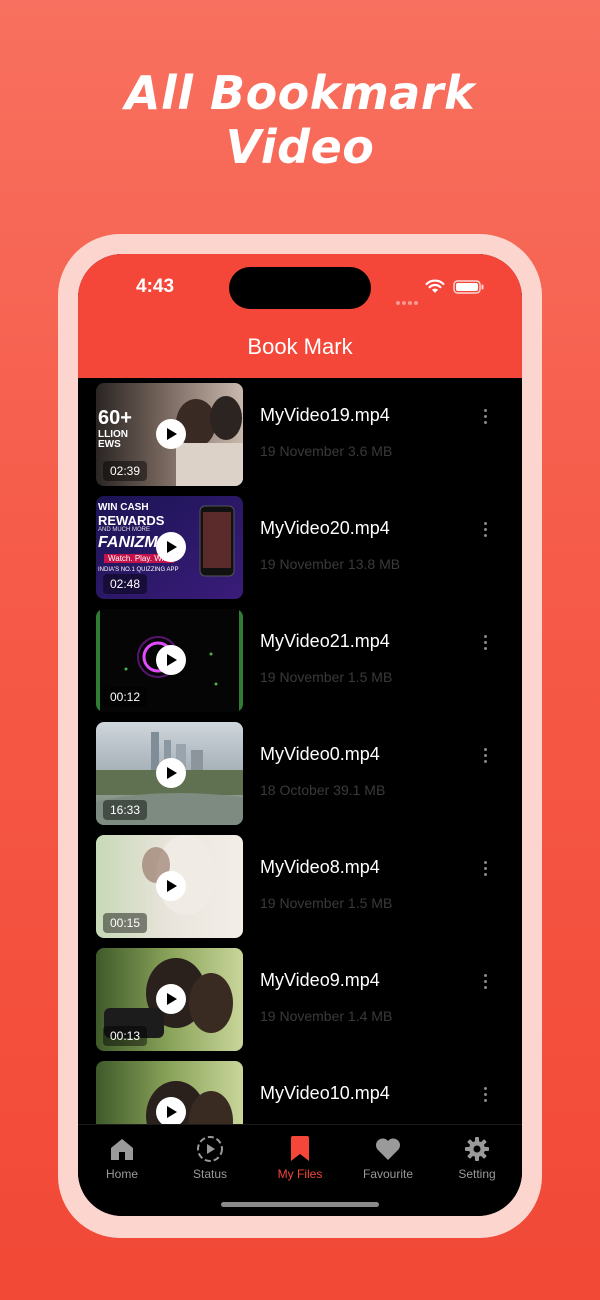  What do you see at coordinates (123, 507) in the screenshot?
I see `thumb-text-1: WIN CASH` at bounding box center [123, 507].